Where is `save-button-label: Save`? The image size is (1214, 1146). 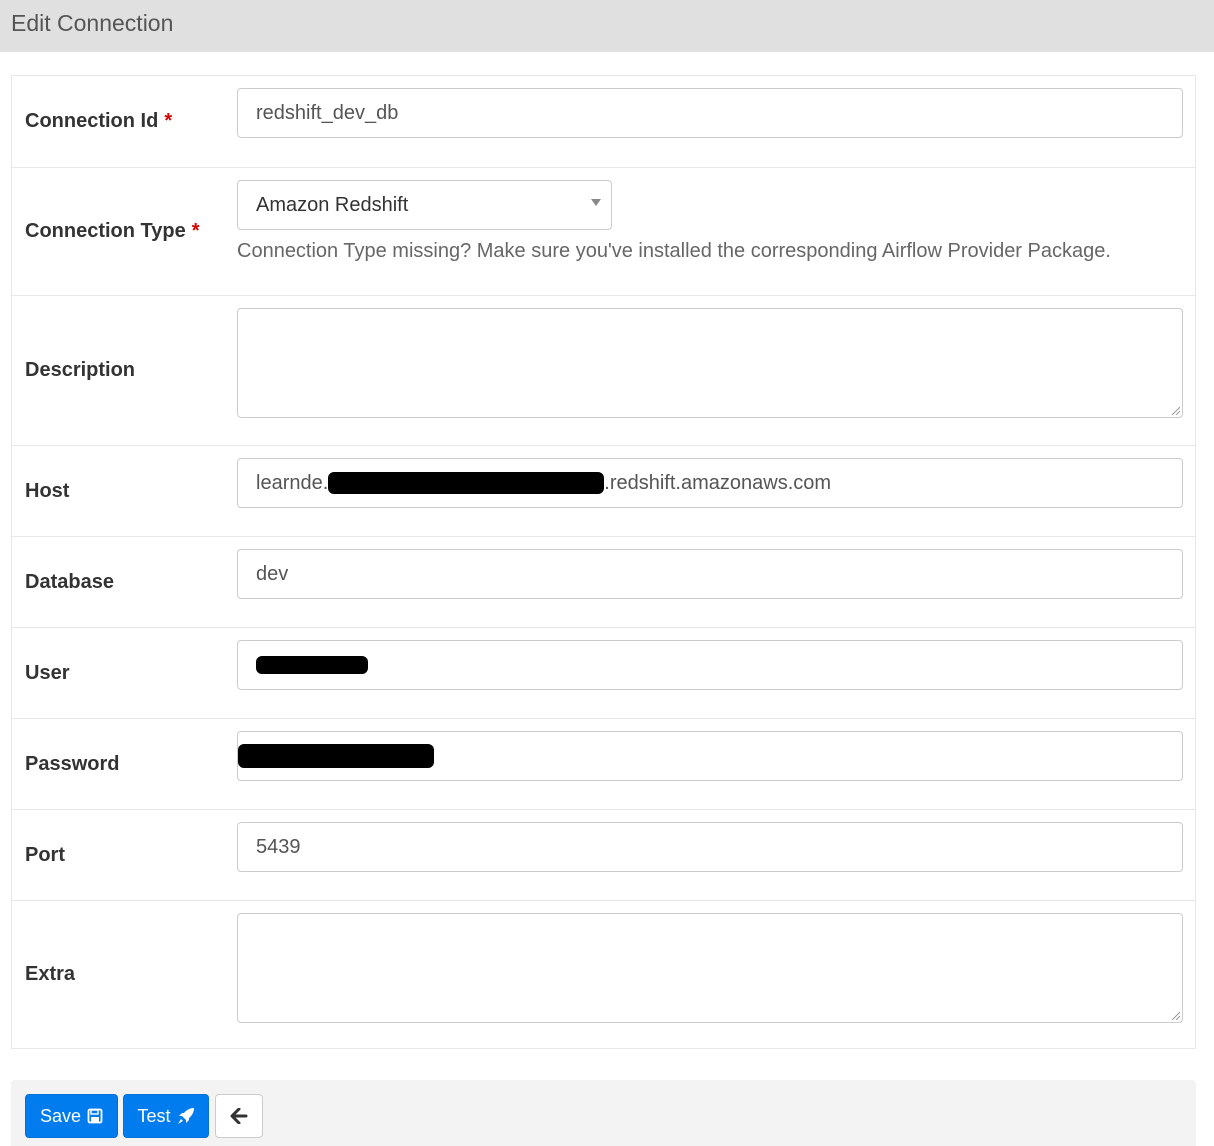
save-button-label: Save is located at coordinates (60, 1115).